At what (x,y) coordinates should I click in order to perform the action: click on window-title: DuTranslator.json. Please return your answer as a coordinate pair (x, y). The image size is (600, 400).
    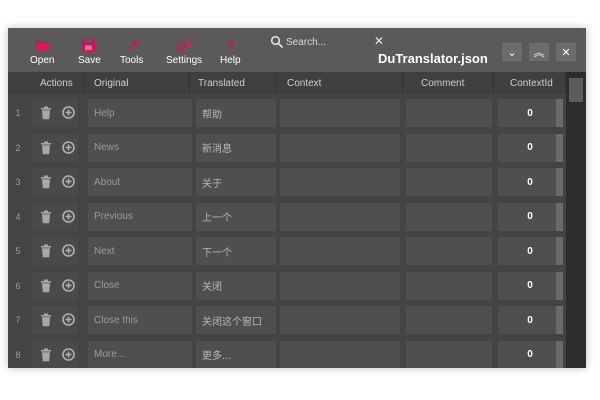
    Looking at the image, I should click on (433, 58).